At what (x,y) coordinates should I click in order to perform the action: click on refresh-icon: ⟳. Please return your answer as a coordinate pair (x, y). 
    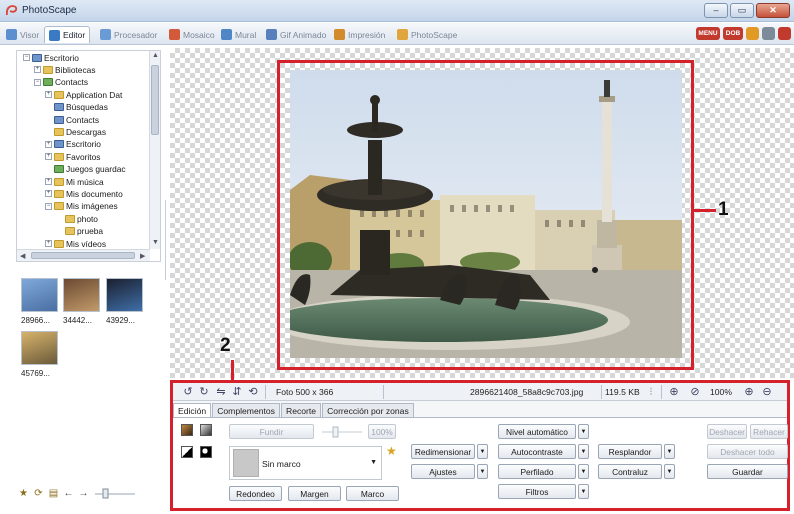
    Looking at the image, I should click on (38, 493).